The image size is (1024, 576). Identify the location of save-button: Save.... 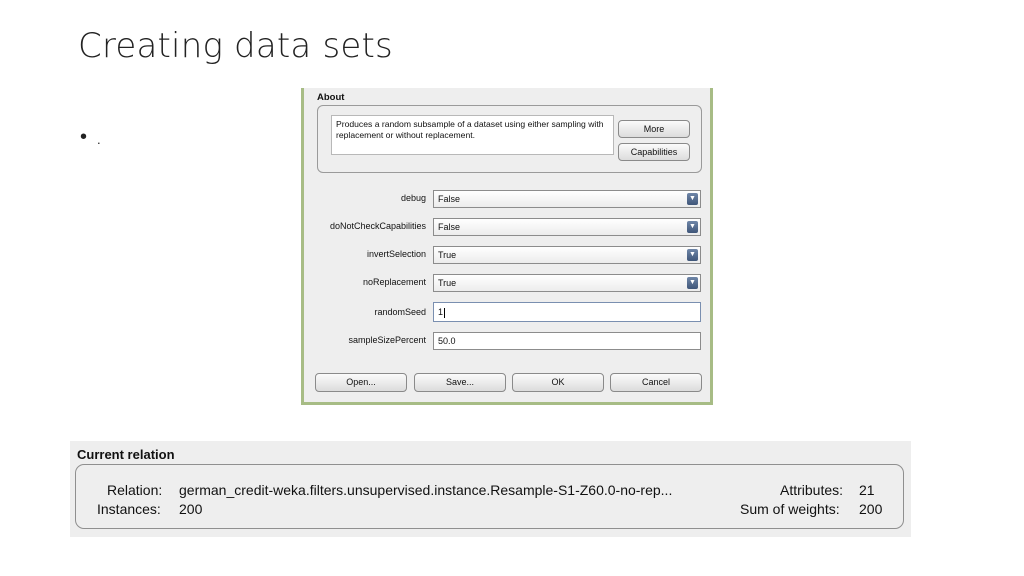
(460, 382).